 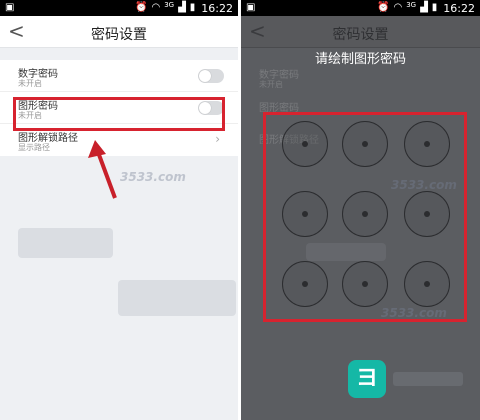 I want to click on toggle-knob, so click(x=205, y=76).